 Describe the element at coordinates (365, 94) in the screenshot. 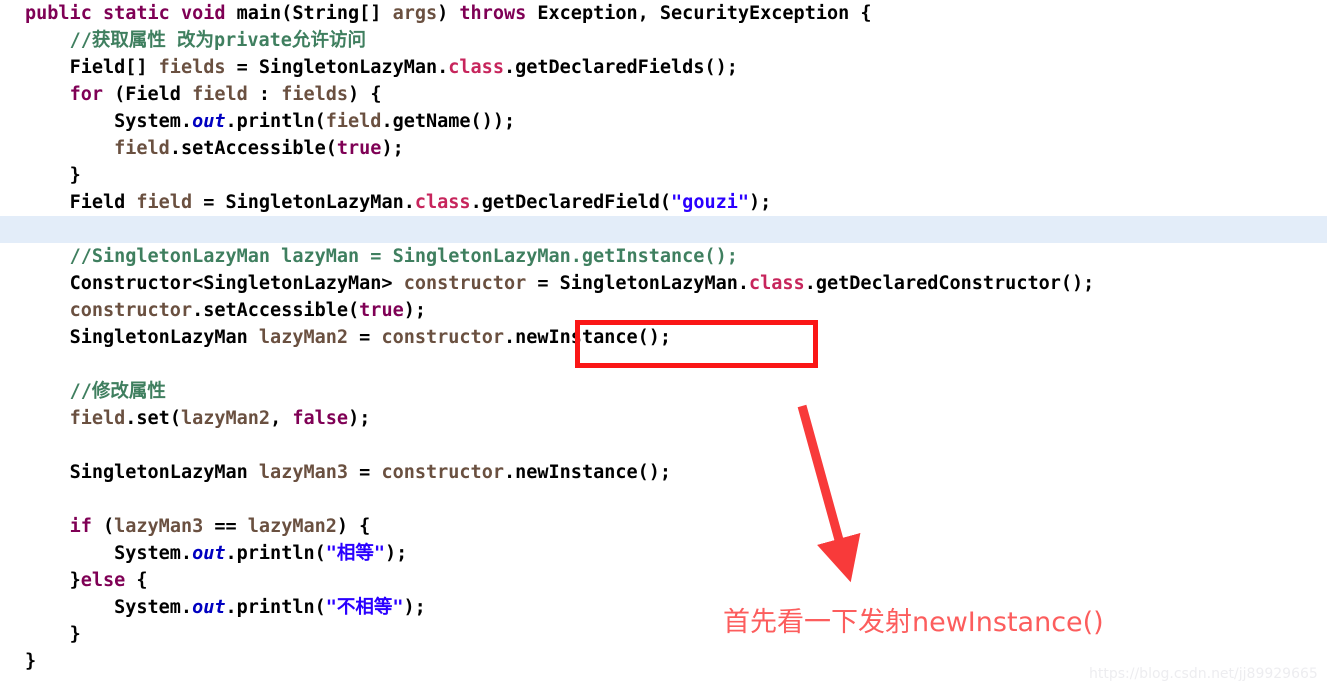

I see `code-token: ) {` at that location.